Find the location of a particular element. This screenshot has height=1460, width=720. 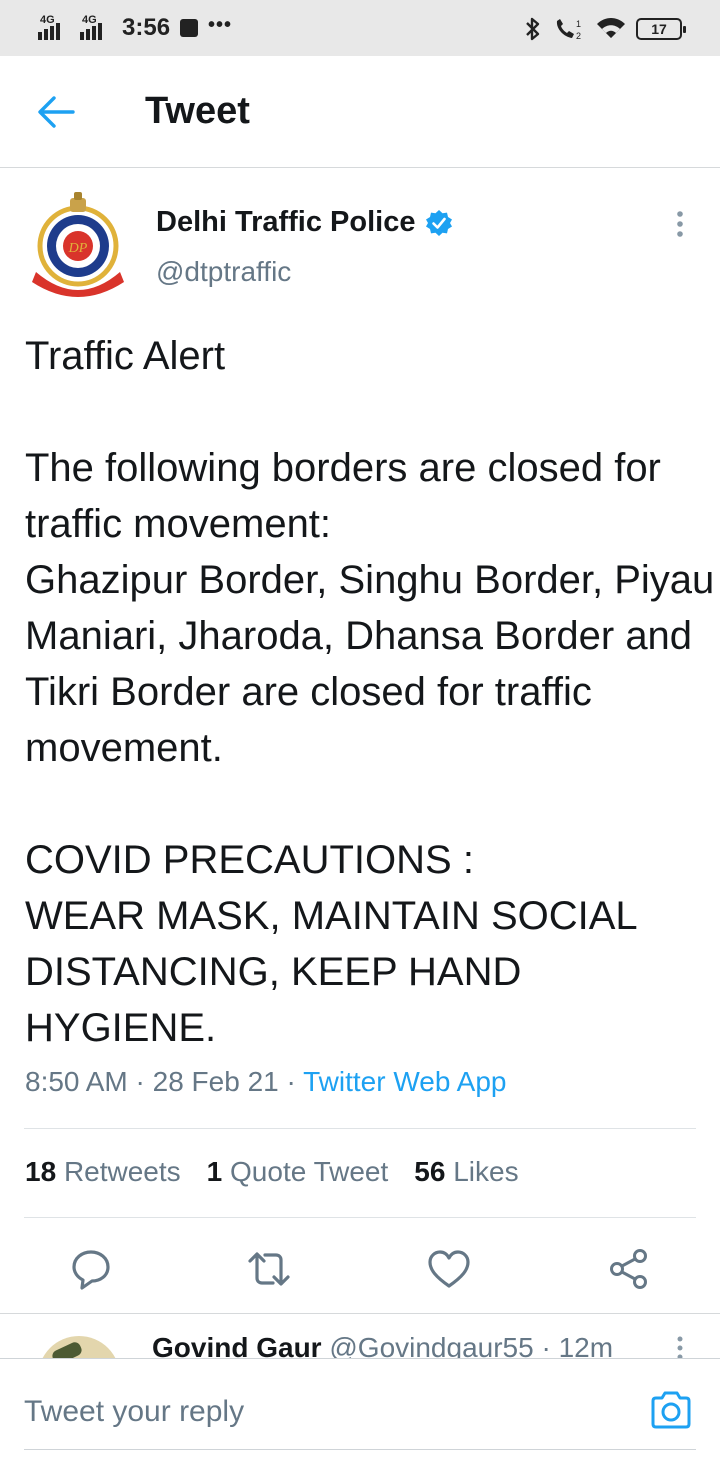

retweets-stat: 18 Retweets is located at coordinates (103, 1172).